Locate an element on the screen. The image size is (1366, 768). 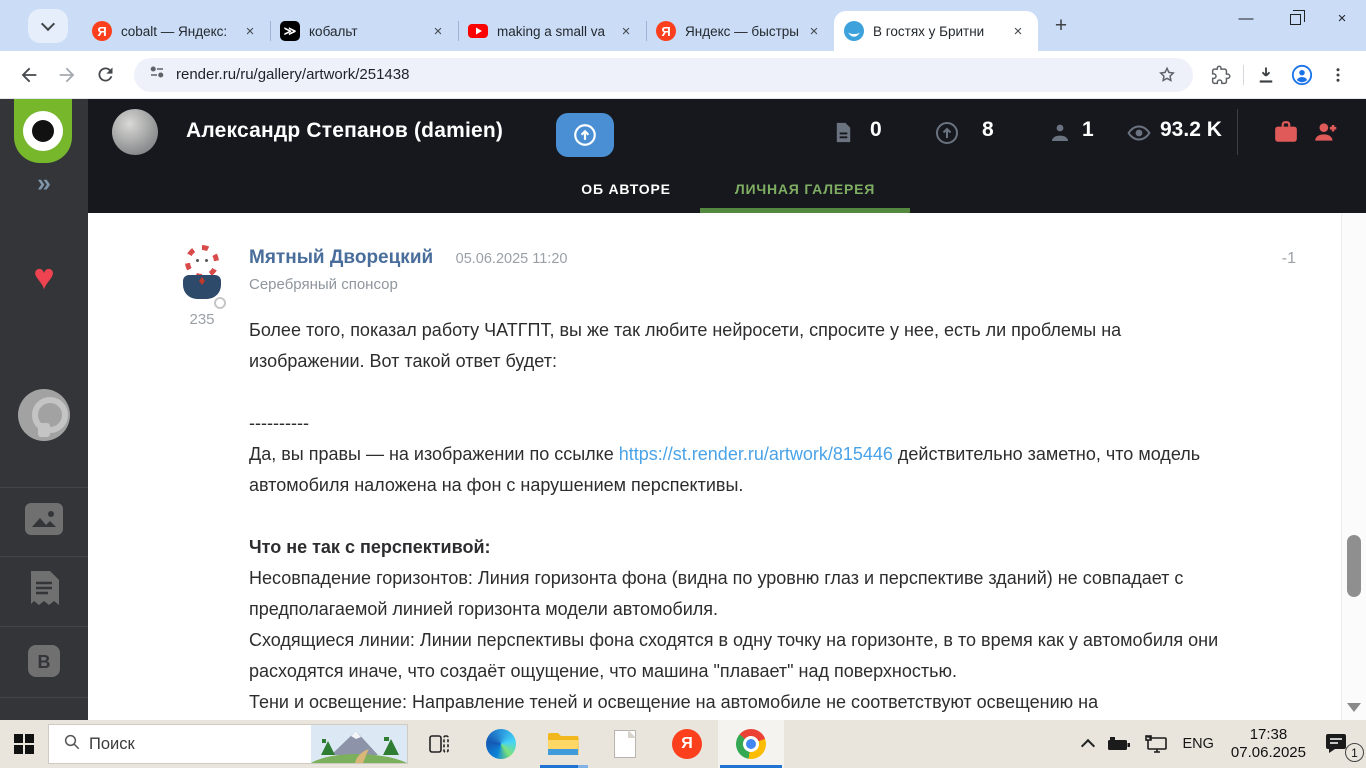
file-explorer-button is located at coordinates (563, 744).